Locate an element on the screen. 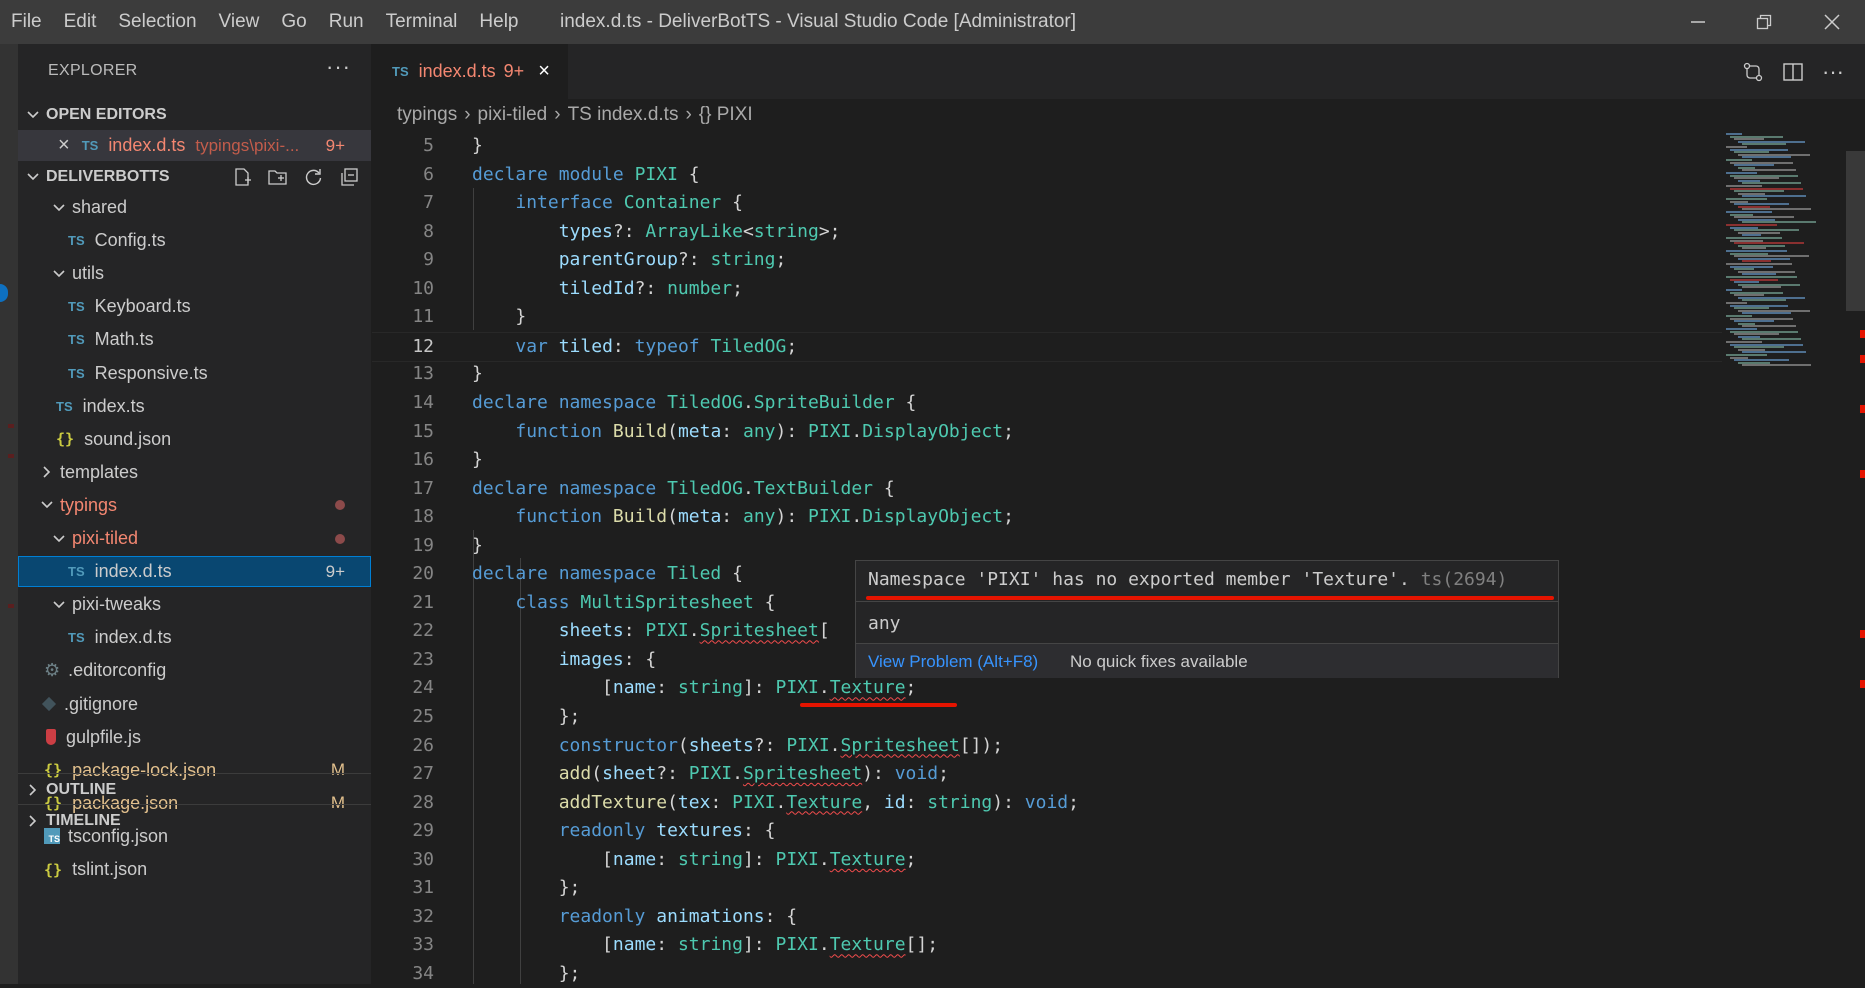 Image resolution: width=1865 pixels, height=988 pixels. code-token: TiledOG is located at coordinates (748, 346).